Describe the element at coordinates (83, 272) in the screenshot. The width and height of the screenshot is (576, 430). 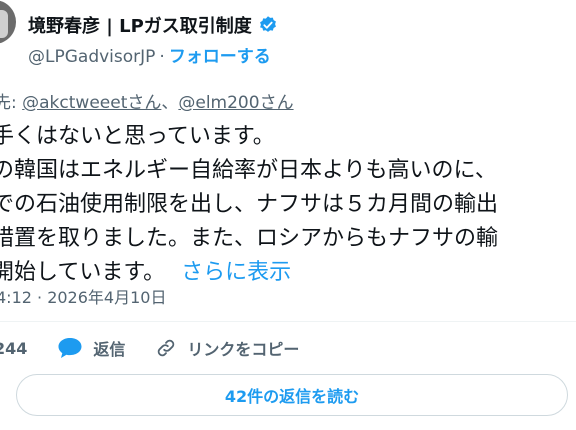
I see `tweet-line: 開始しています。` at that location.